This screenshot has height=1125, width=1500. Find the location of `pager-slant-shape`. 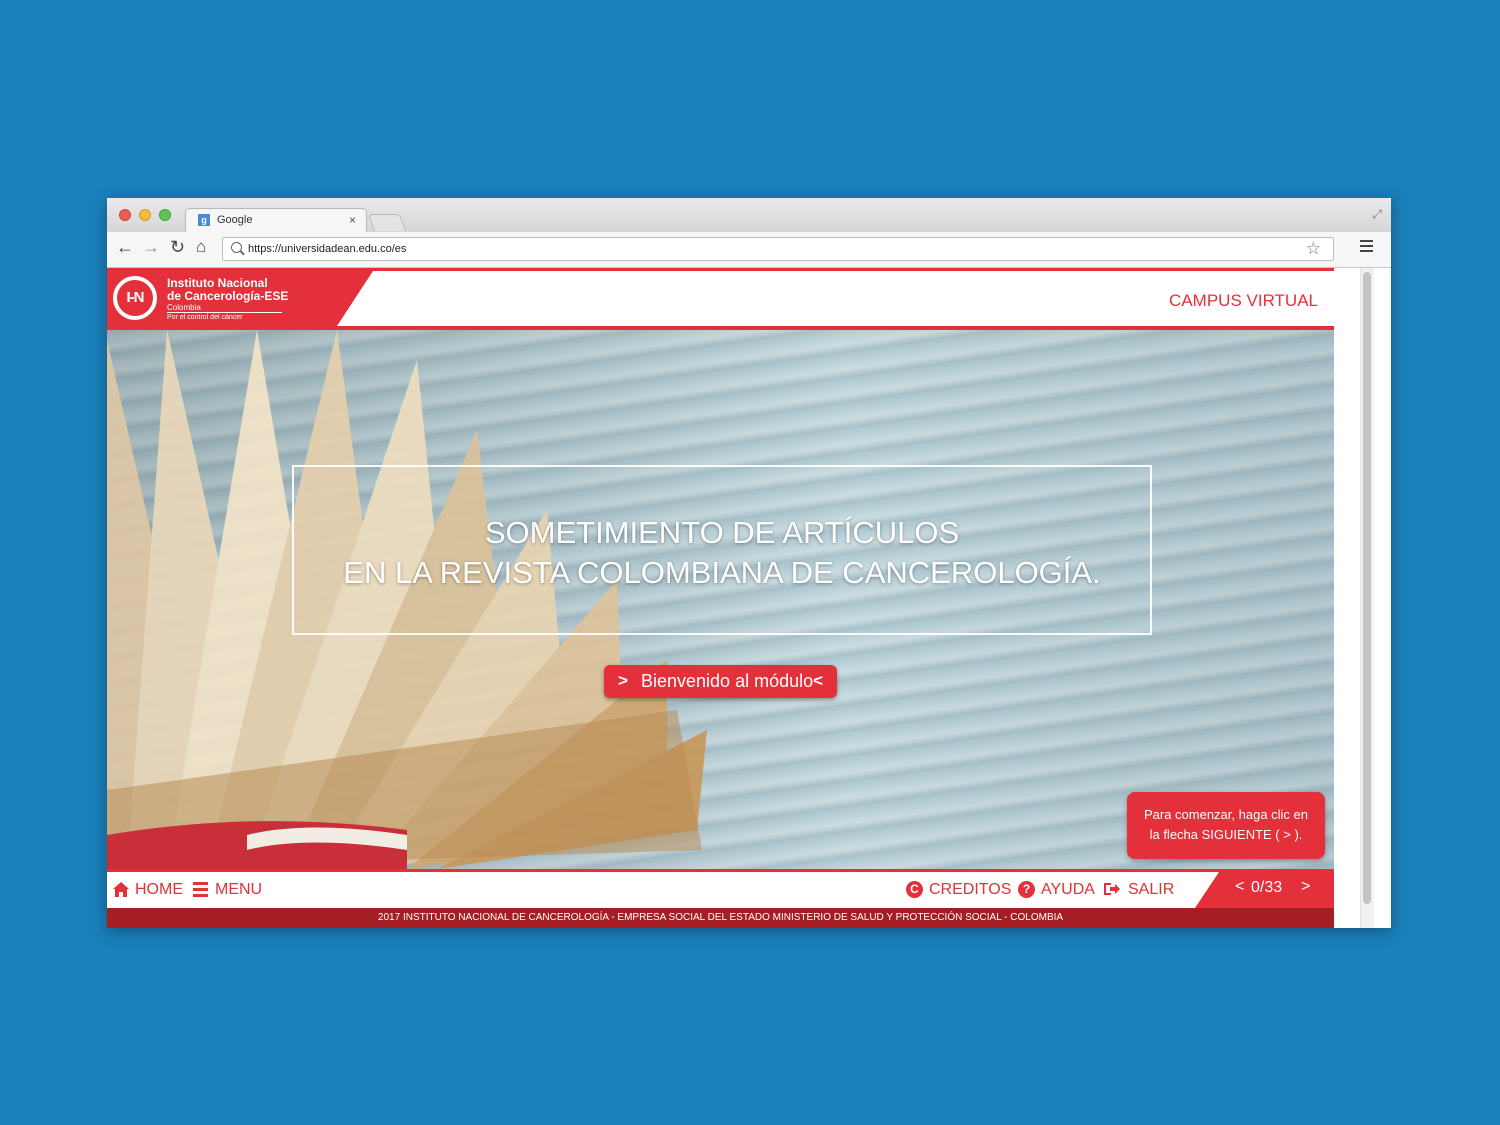

pager-slant-shape is located at coordinates (1208, 888).